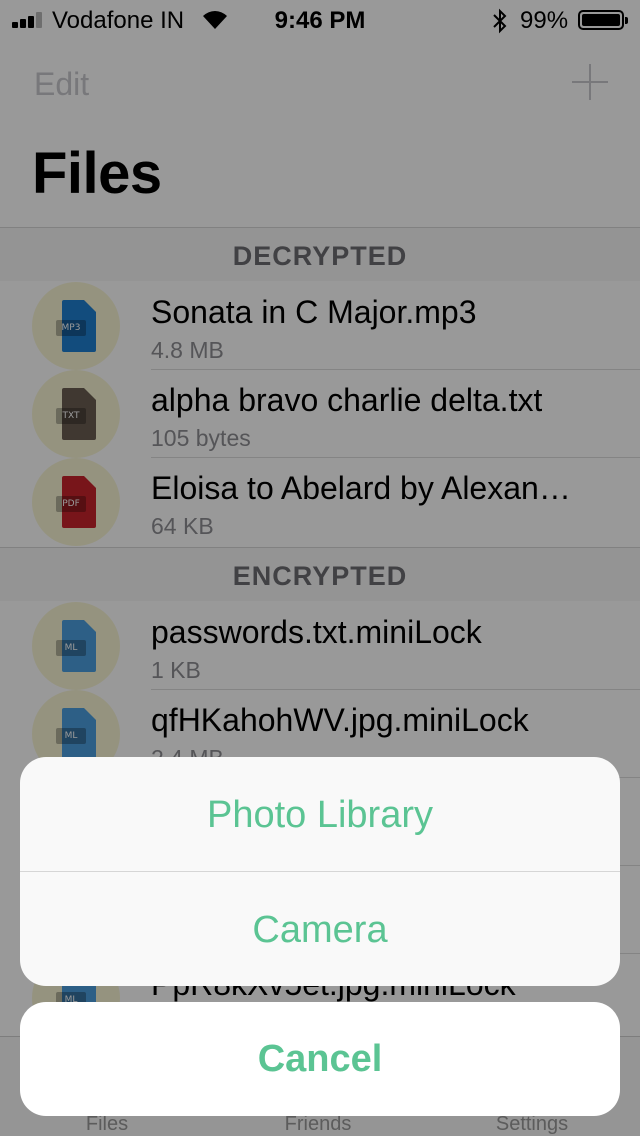 This screenshot has width=640, height=1136. What do you see at coordinates (320, 814) in the screenshot?
I see `photo-library-button: Photo Library` at bounding box center [320, 814].